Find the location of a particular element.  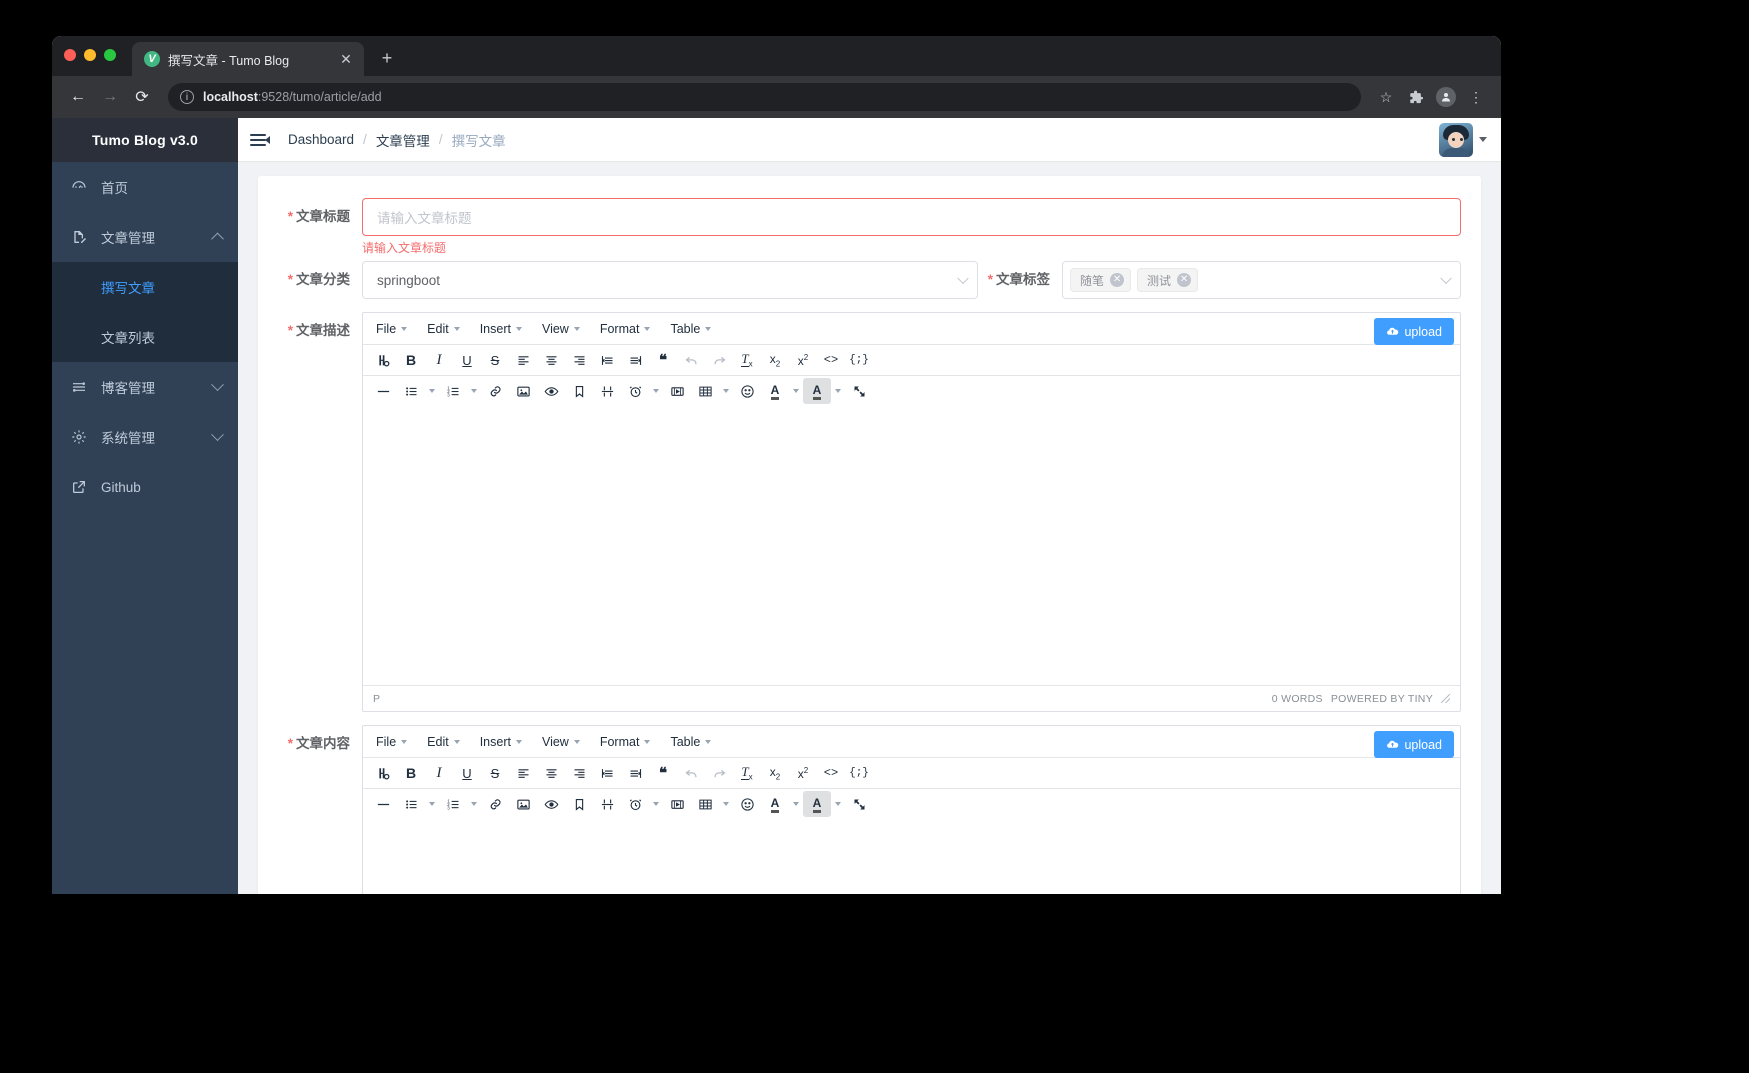

text-color-icon: A is located at coordinates (775, 804).